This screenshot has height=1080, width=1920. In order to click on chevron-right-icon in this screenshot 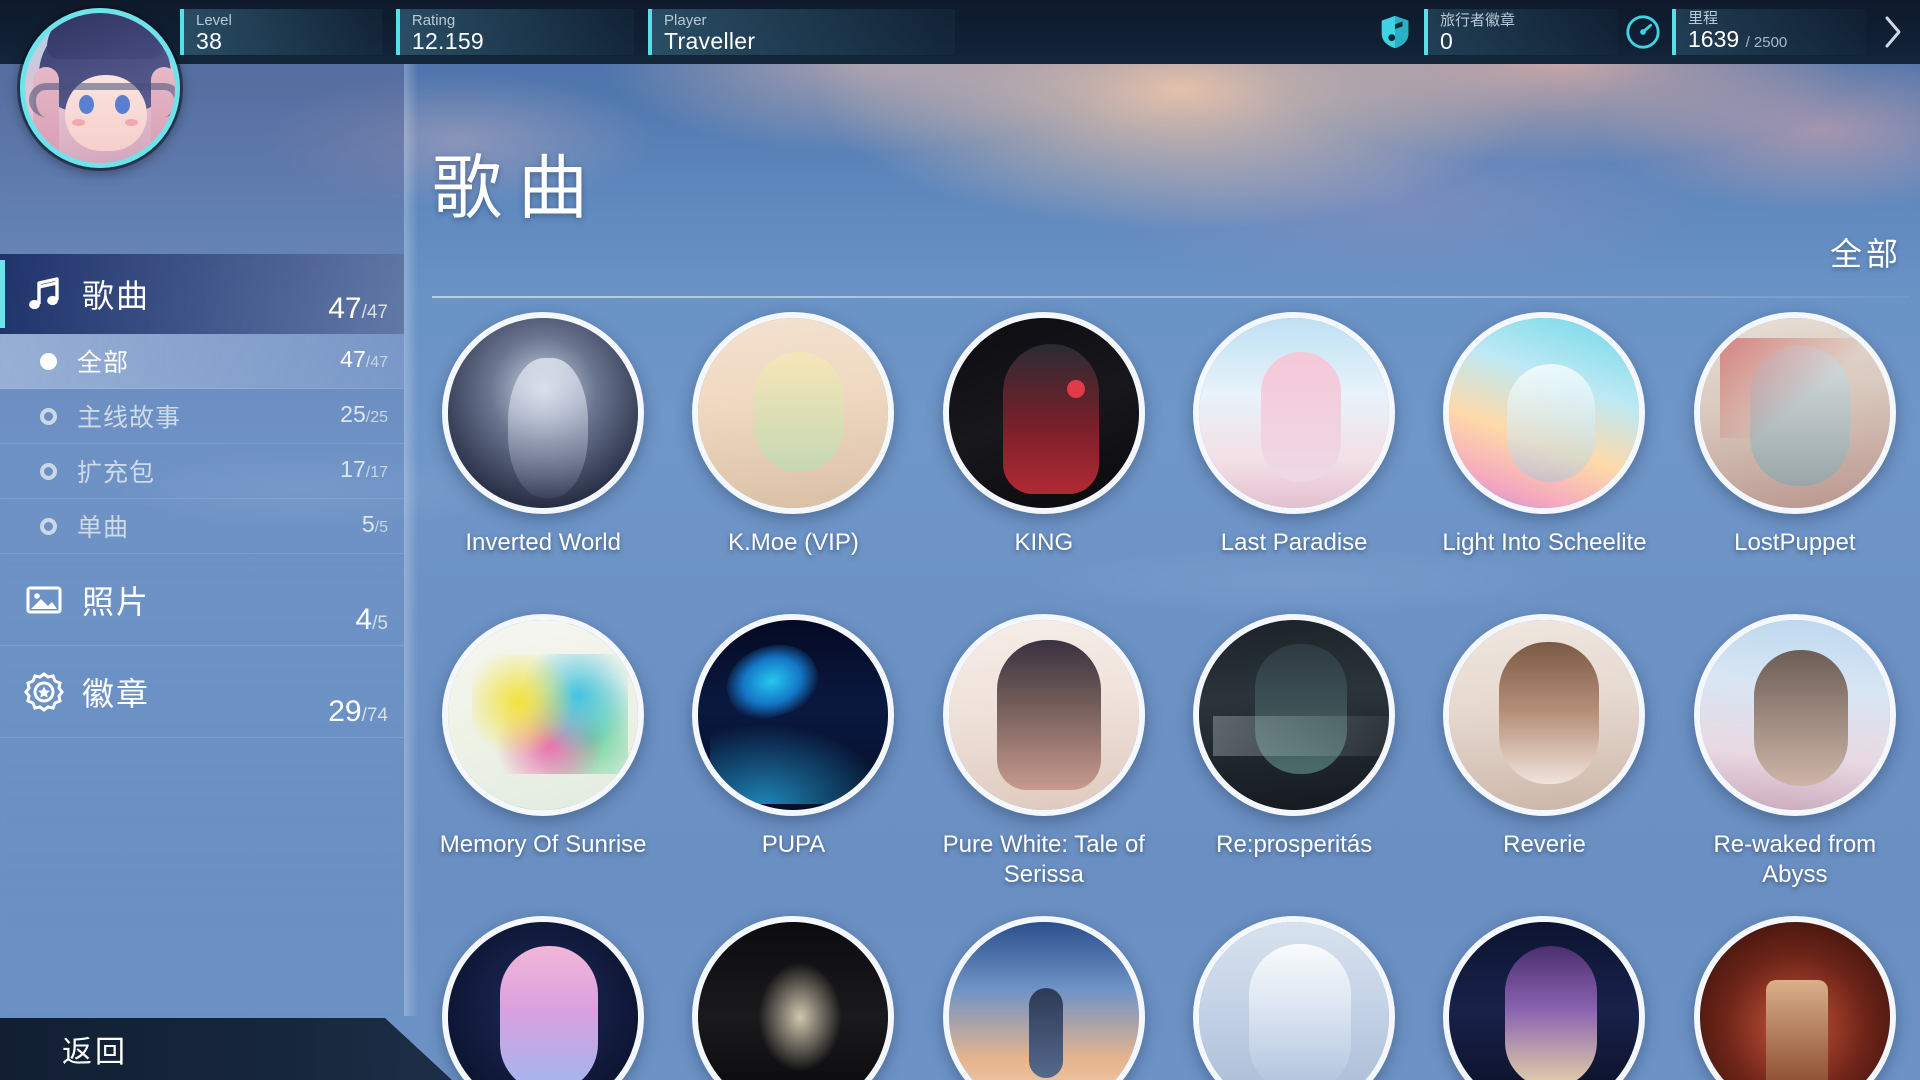, I will do `click(1893, 32)`.